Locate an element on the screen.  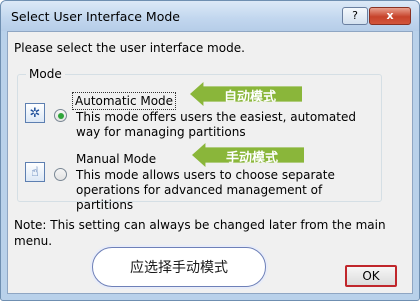
close-button: x is located at coordinates (390, 16).